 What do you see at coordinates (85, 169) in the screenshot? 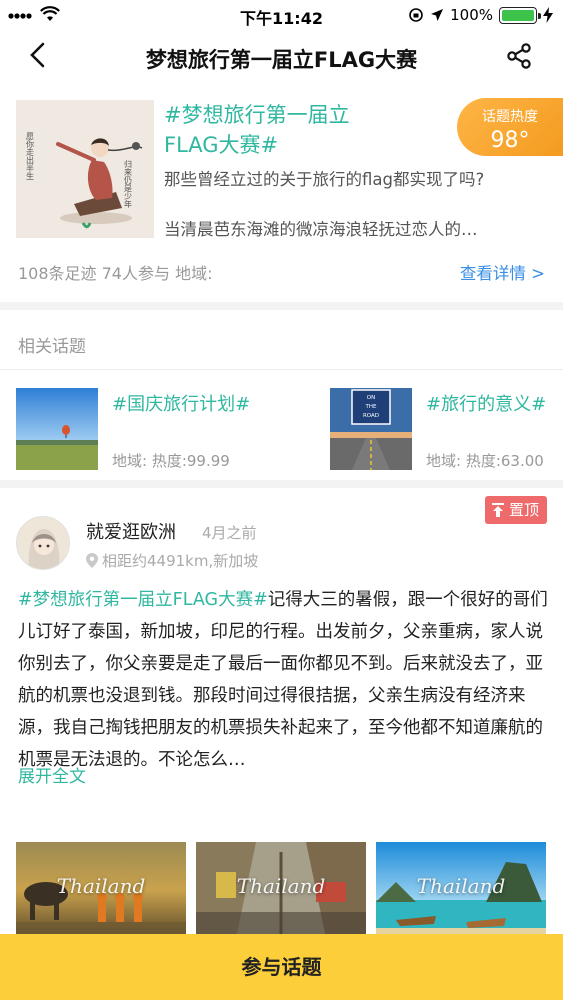
I see `topic-cover-image: 愿你走出半生 归来仍是少年` at bounding box center [85, 169].